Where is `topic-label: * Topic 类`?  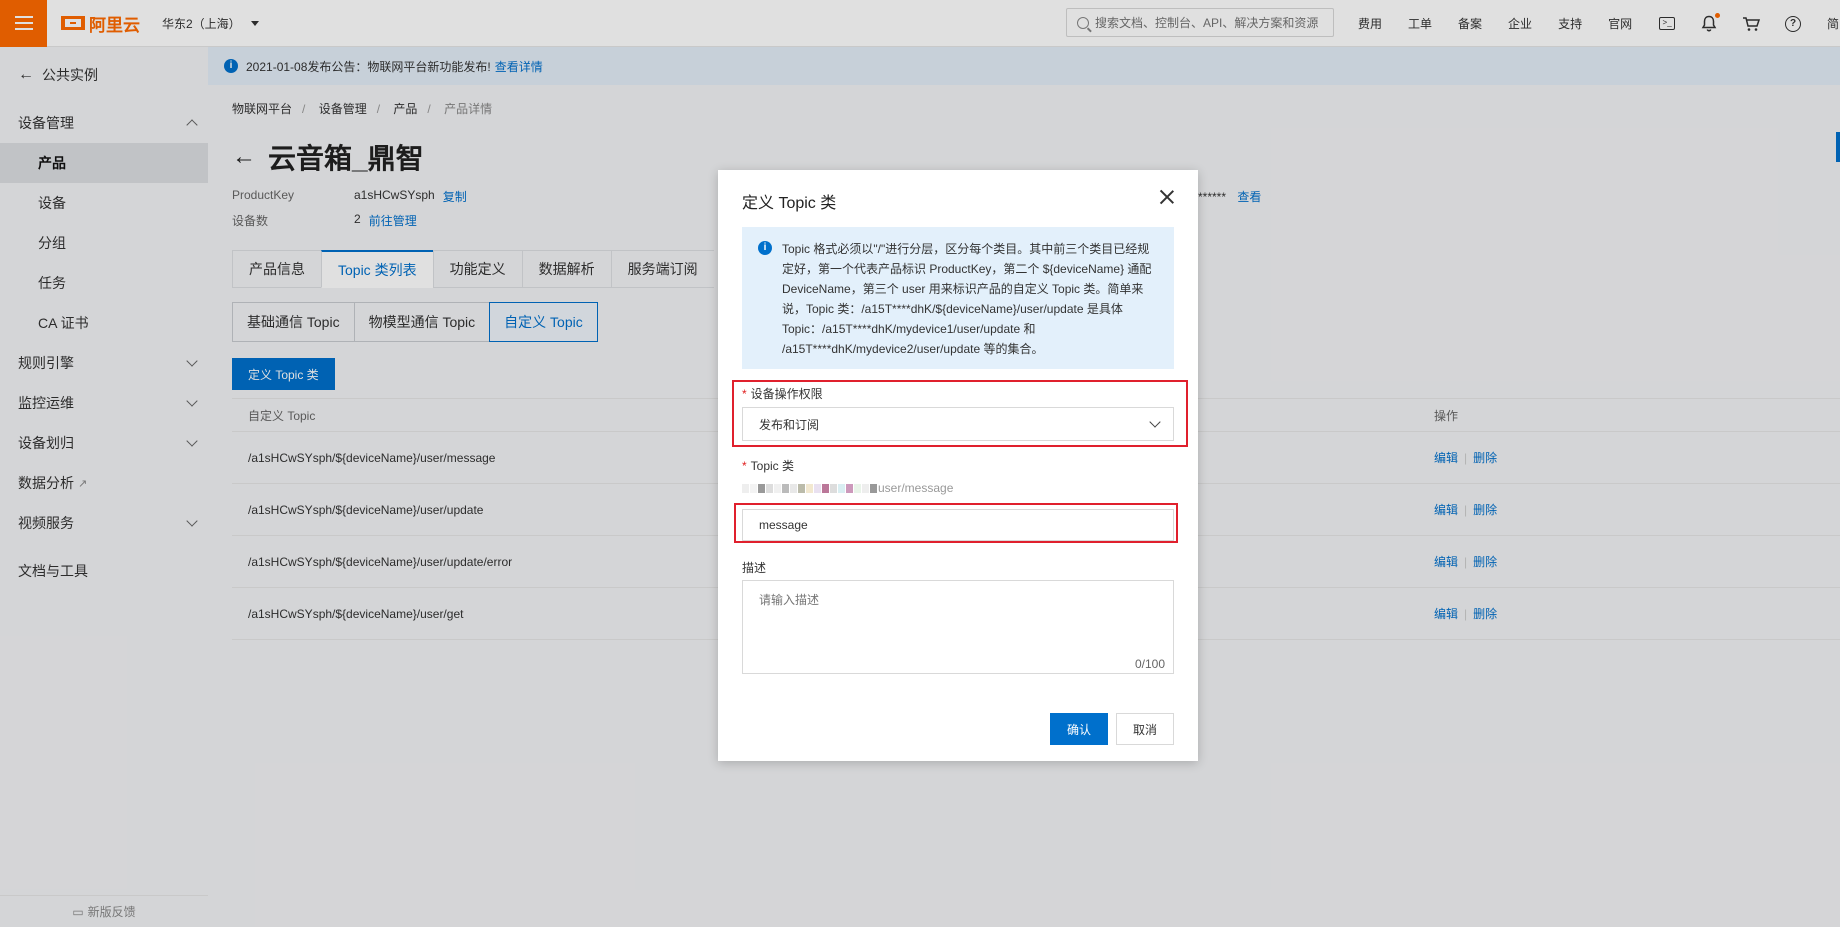 topic-label: * Topic 类 is located at coordinates (768, 466).